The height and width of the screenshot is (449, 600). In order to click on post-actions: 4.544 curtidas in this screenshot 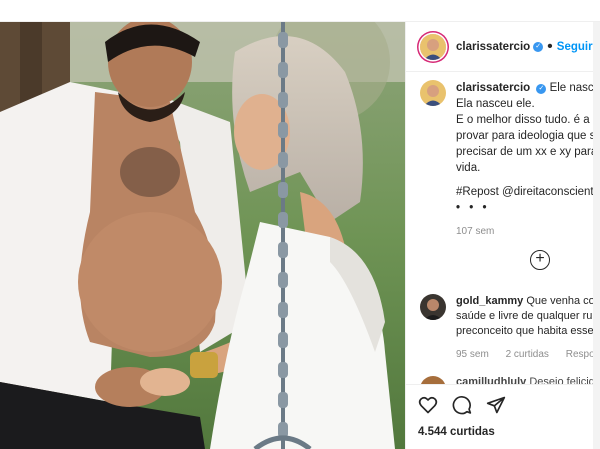, I will do `click(503, 416)`.